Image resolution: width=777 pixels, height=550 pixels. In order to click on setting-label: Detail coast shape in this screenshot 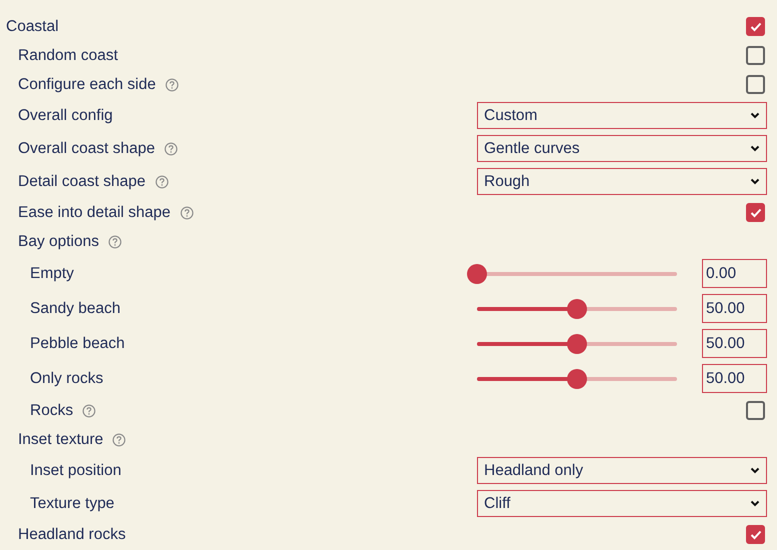, I will do `click(82, 181)`.